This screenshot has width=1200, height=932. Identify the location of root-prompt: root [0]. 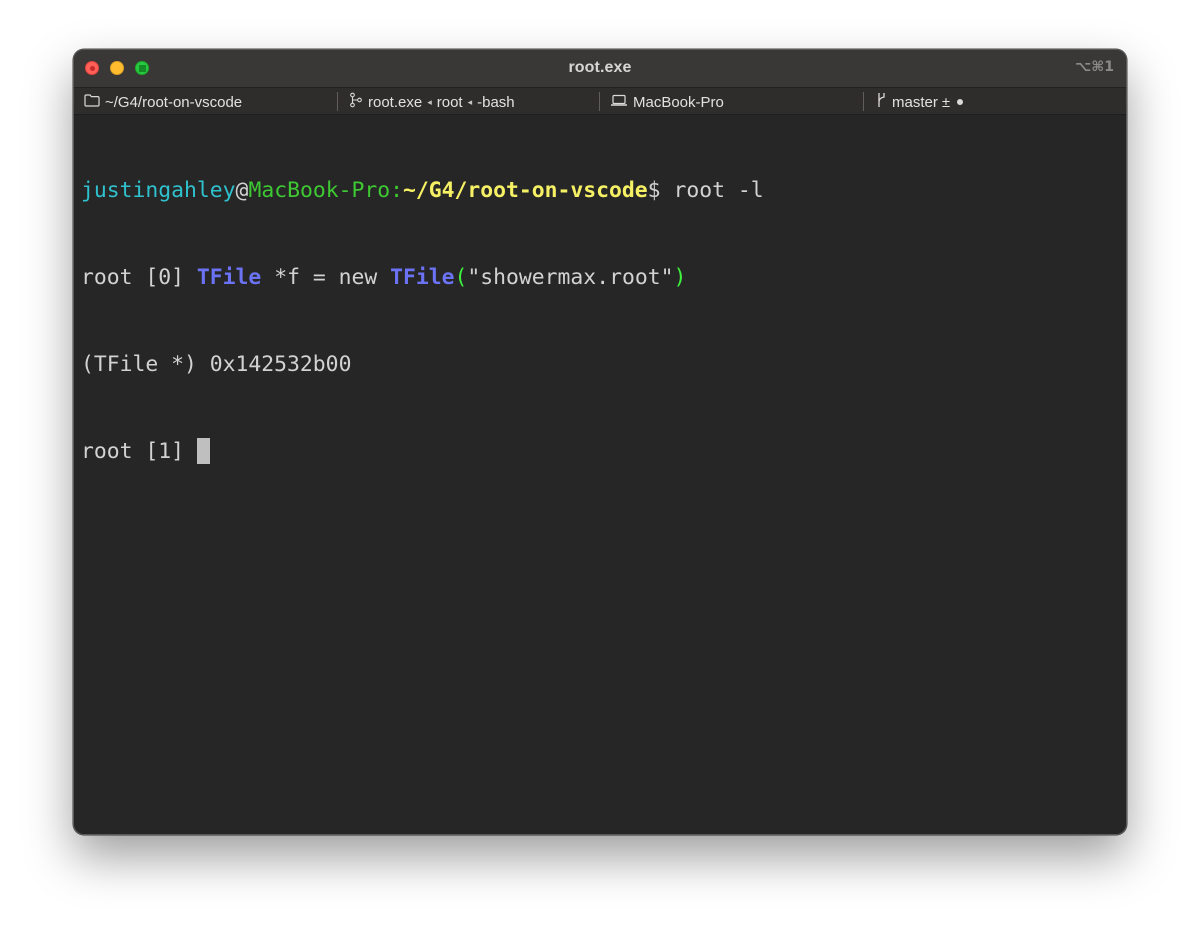
(139, 277).